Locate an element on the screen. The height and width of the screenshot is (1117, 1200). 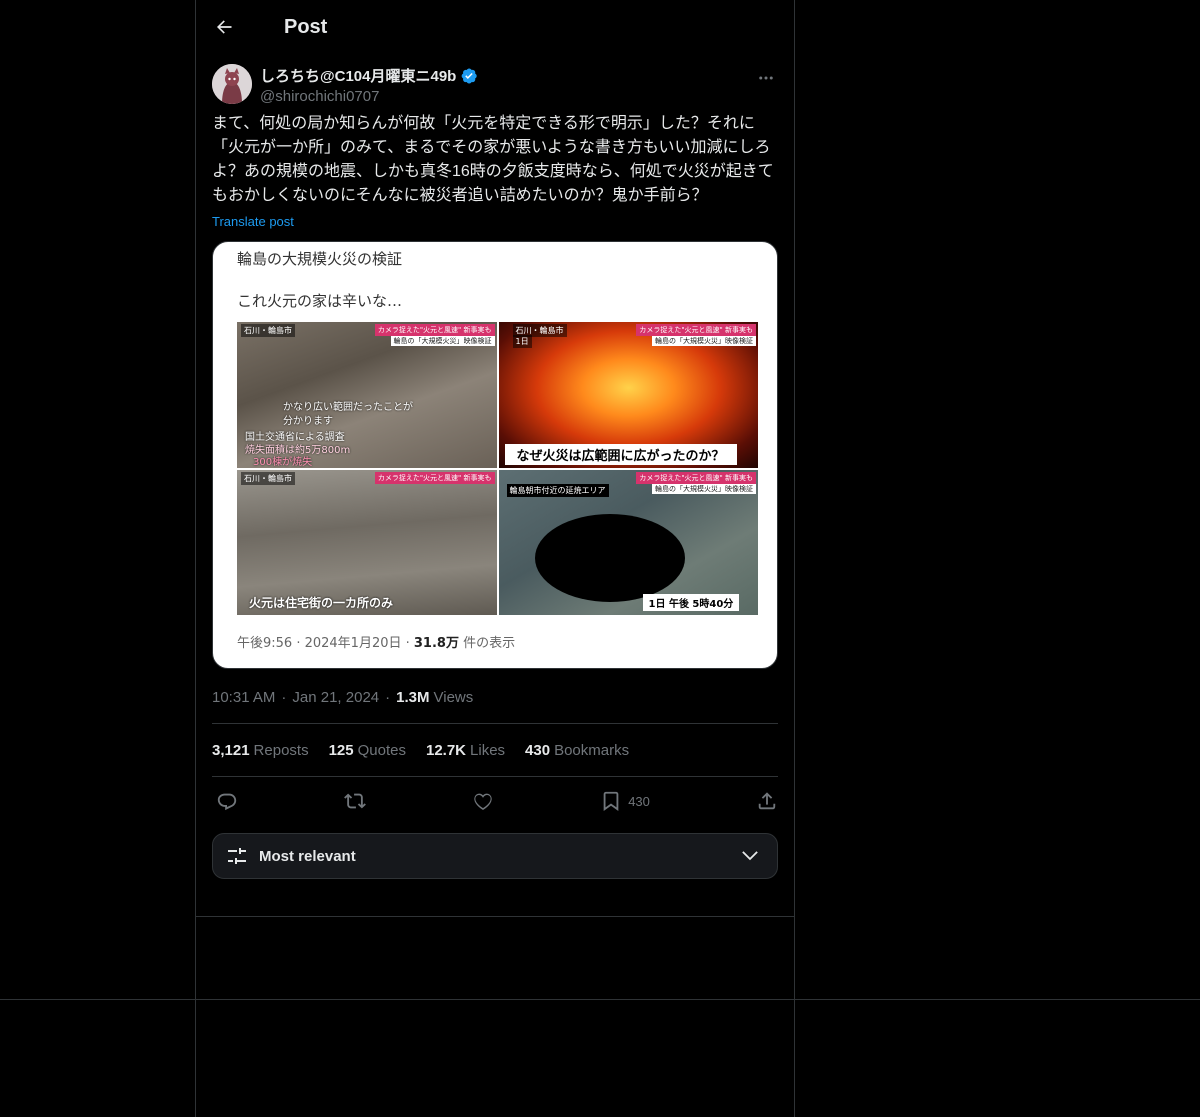
likes-label: Likes is located at coordinates (488, 750).